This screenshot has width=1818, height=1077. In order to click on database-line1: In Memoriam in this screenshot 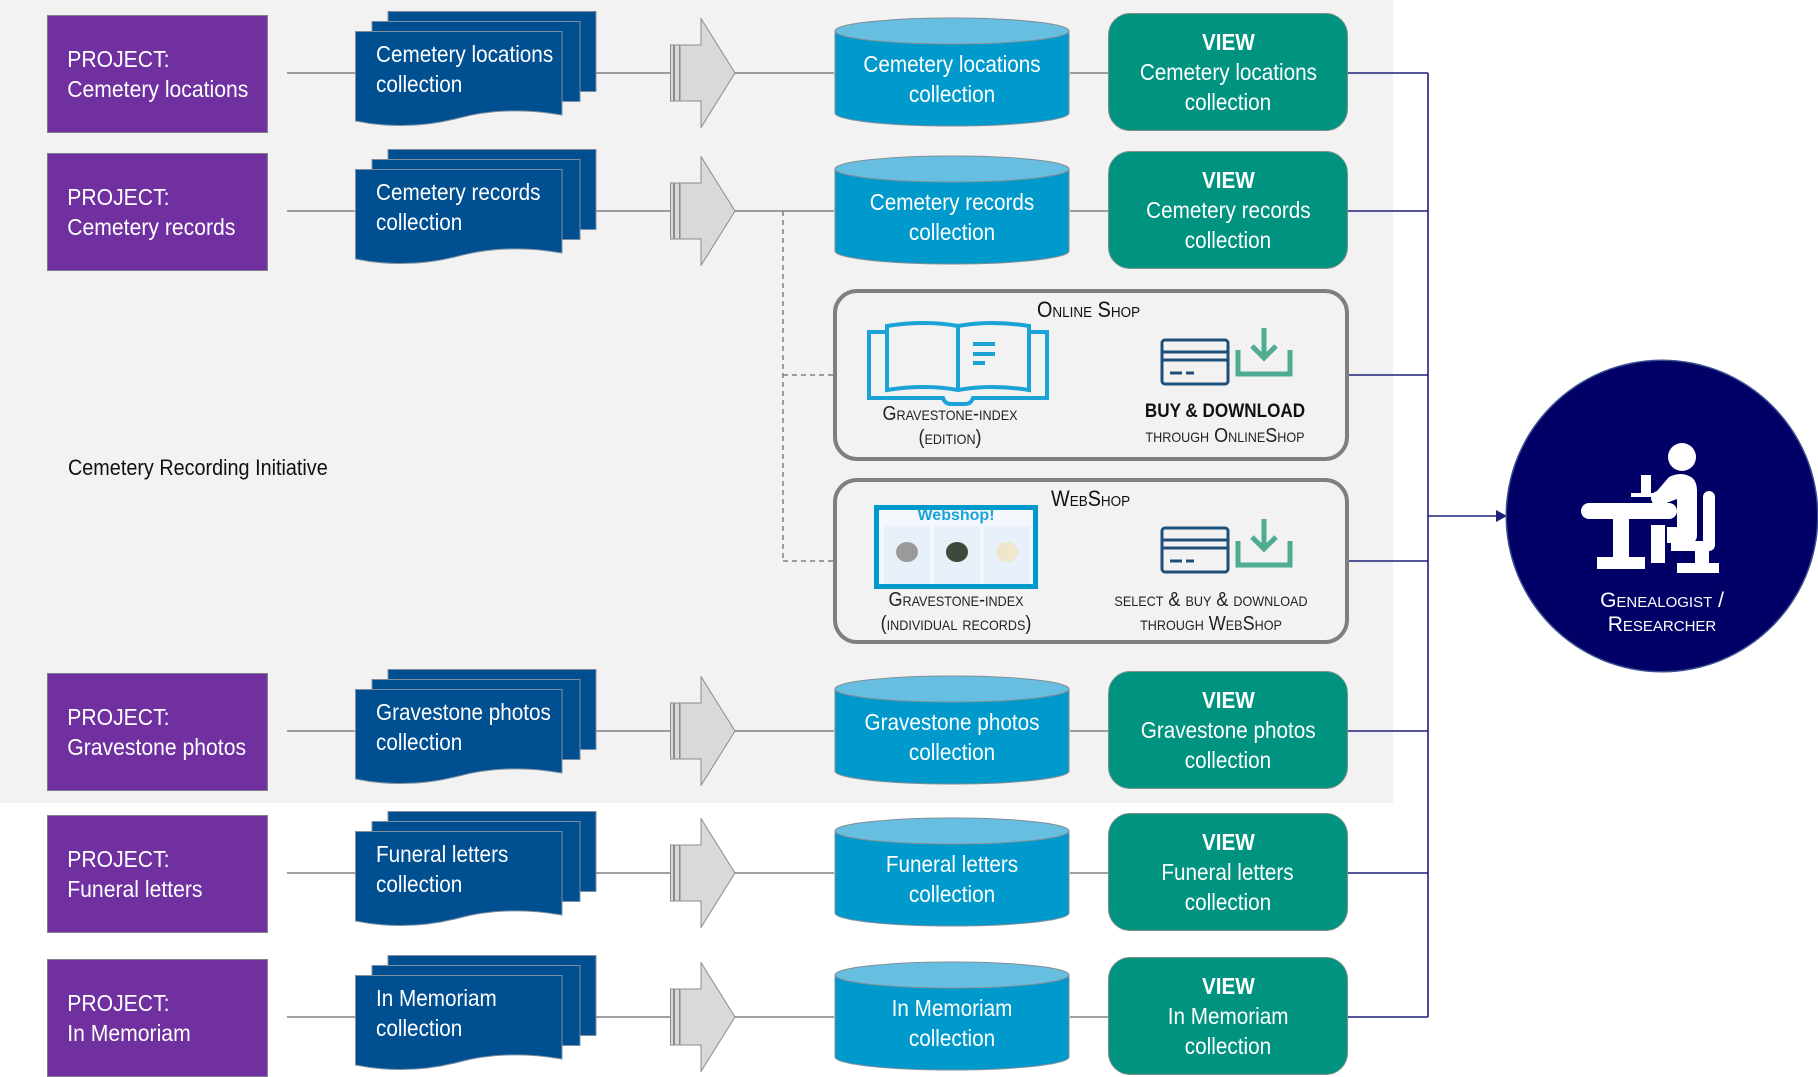, I will do `click(952, 1008)`.